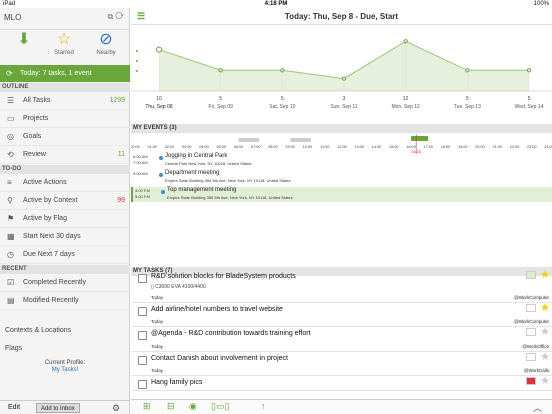 Image resolution: width=552 pixels, height=414 pixels. I want to click on add-to-inbox-button: Add to Inbox, so click(58, 408).